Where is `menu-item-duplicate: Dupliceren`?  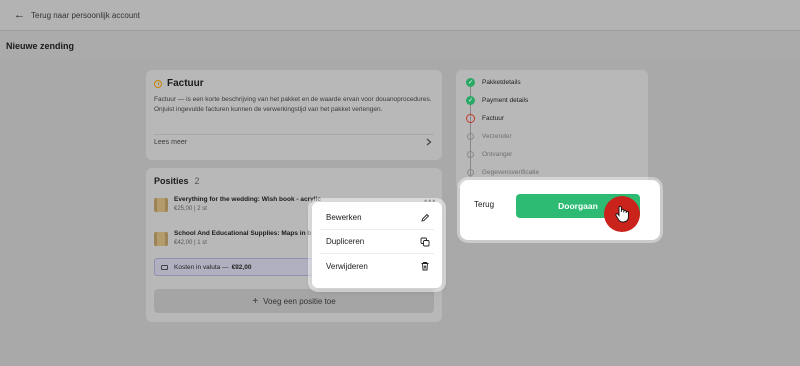
menu-item-duplicate: Dupliceren is located at coordinates (377, 242).